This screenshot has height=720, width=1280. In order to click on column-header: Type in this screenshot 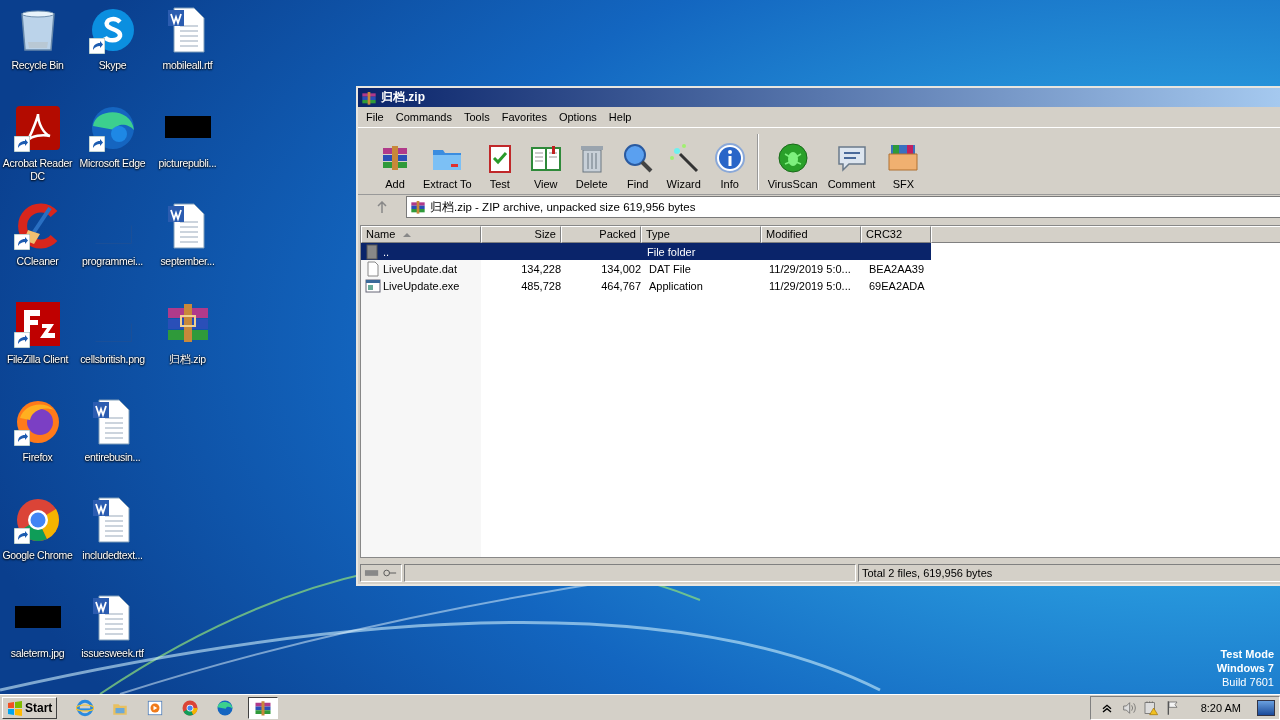, I will do `click(701, 234)`.